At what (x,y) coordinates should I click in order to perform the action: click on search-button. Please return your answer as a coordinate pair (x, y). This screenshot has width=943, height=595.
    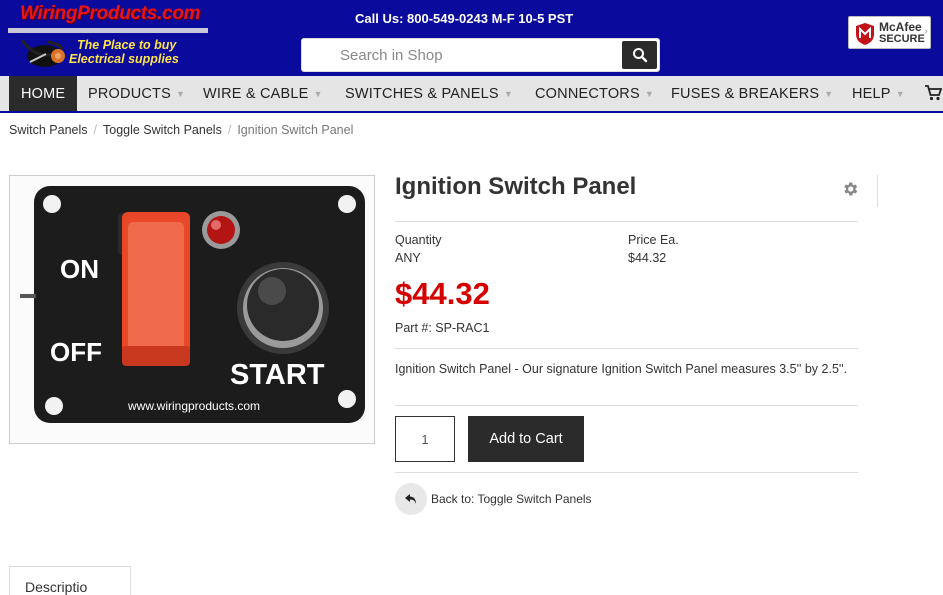
    Looking at the image, I should click on (639, 55).